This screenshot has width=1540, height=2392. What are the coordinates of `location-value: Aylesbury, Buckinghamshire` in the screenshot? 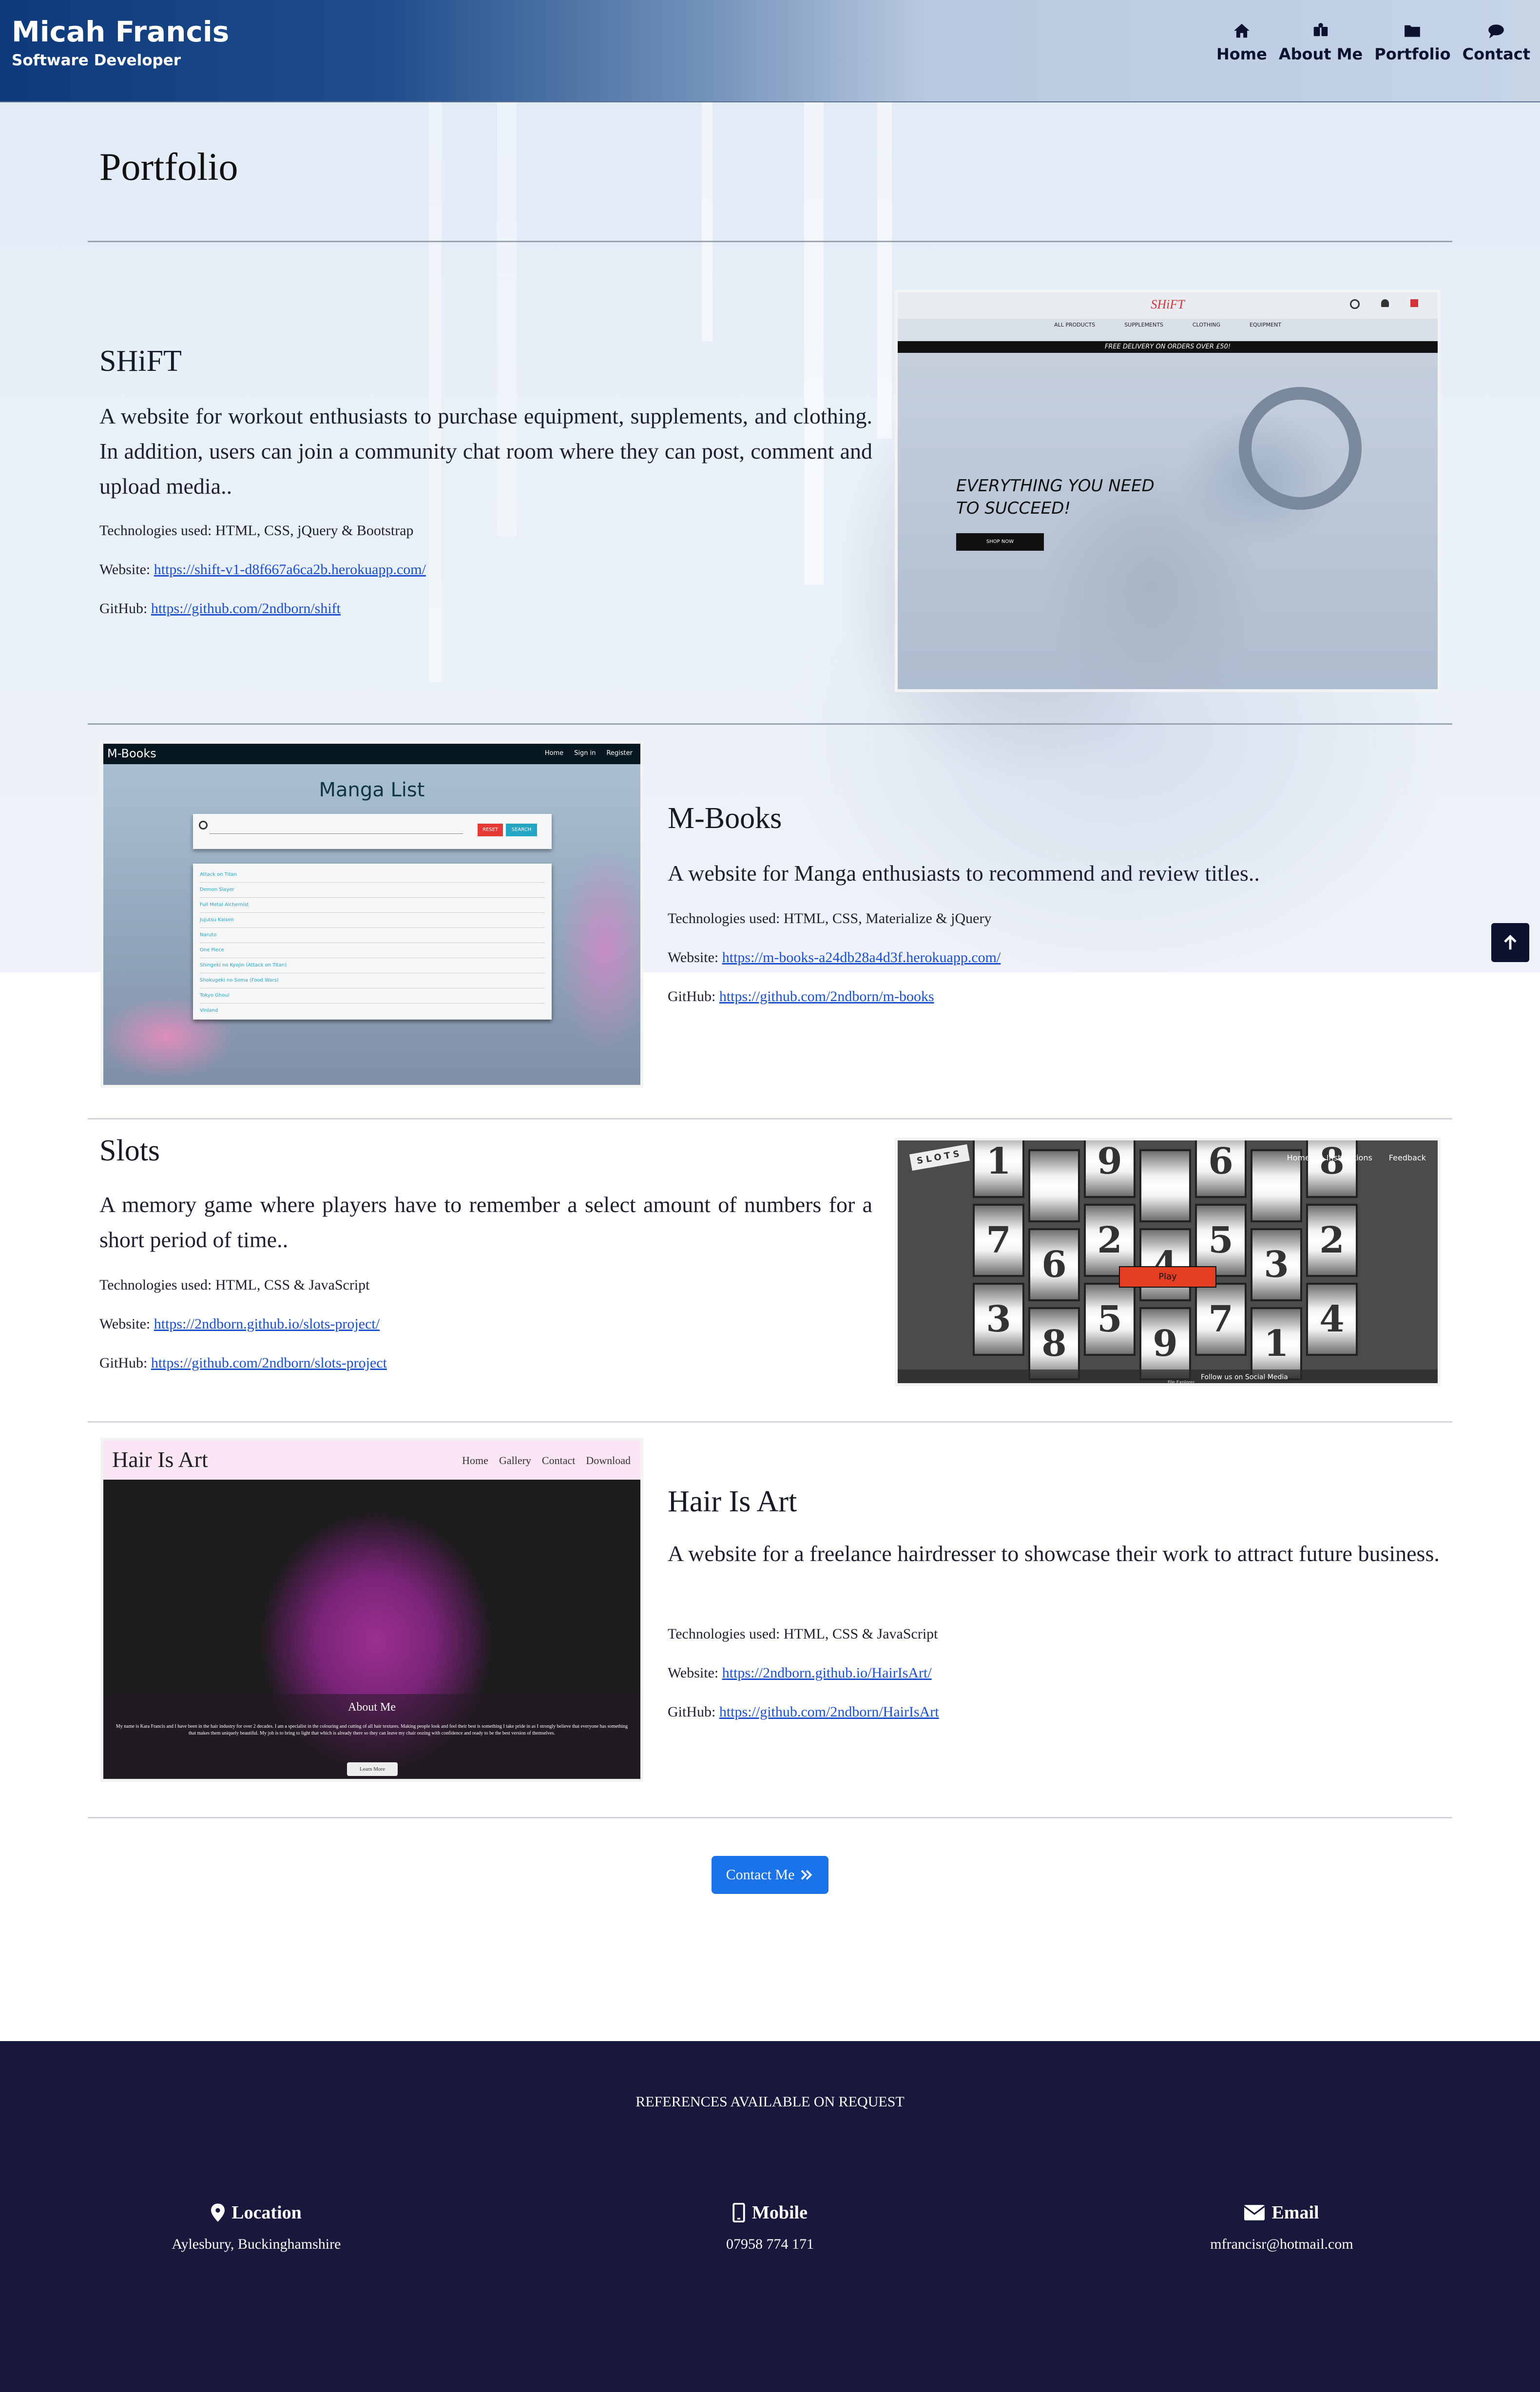 It's located at (256, 2244).